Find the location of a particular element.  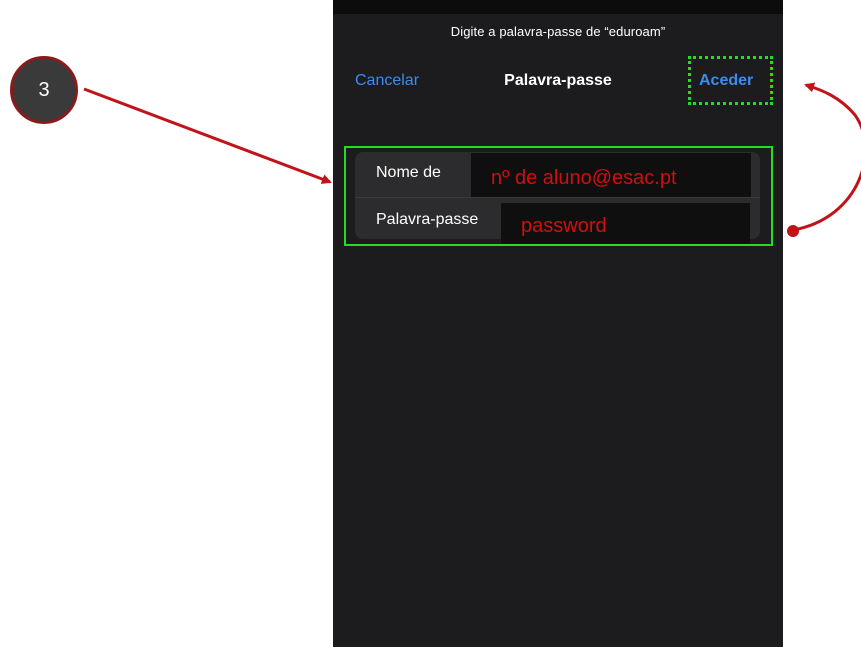

arrow-origin-dot is located at coordinates (793, 231).